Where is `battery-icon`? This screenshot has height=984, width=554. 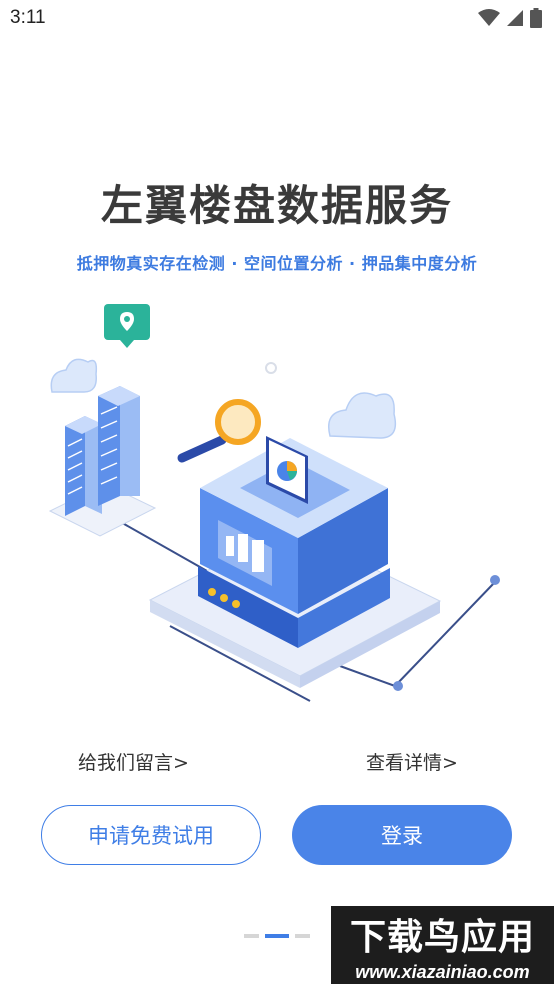
battery-icon is located at coordinates (536, 18).